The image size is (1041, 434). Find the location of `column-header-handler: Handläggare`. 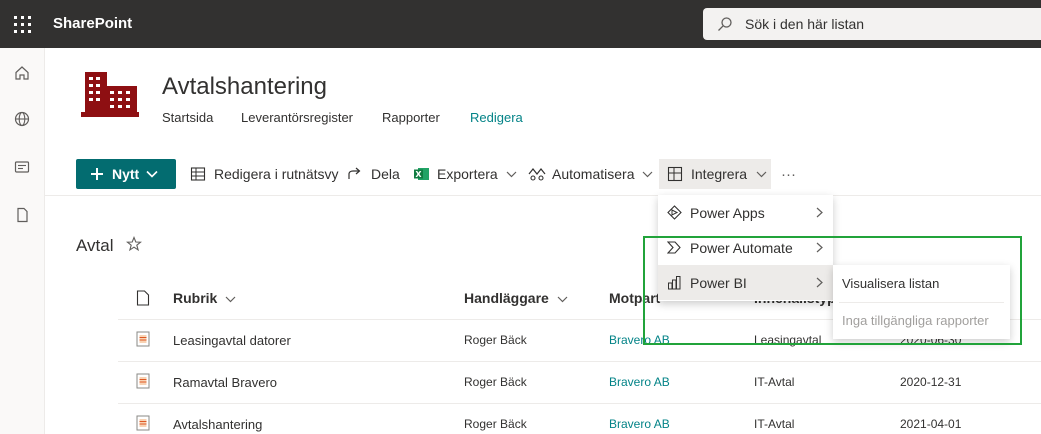

column-header-handler: Handläggare is located at coordinates (516, 298).